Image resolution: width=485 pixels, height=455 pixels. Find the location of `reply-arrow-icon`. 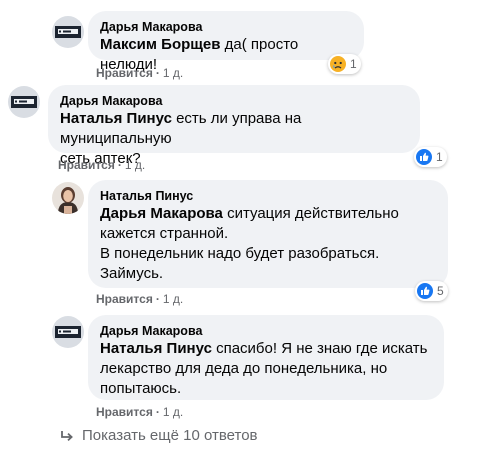

reply-arrow-icon is located at coordinates (67, 436).